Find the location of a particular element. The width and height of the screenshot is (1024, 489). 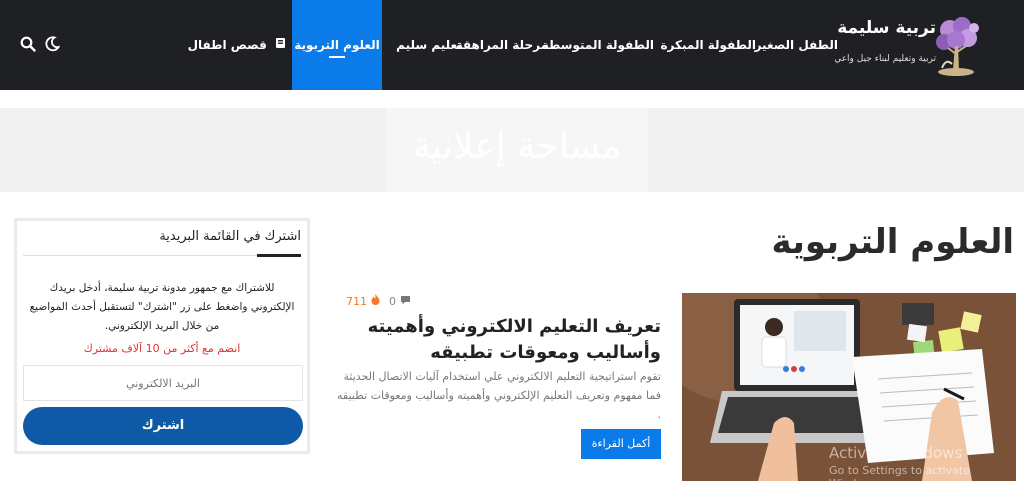

nav-item-kids-stories: قصص اطفال is located at coordinates (237, 45).